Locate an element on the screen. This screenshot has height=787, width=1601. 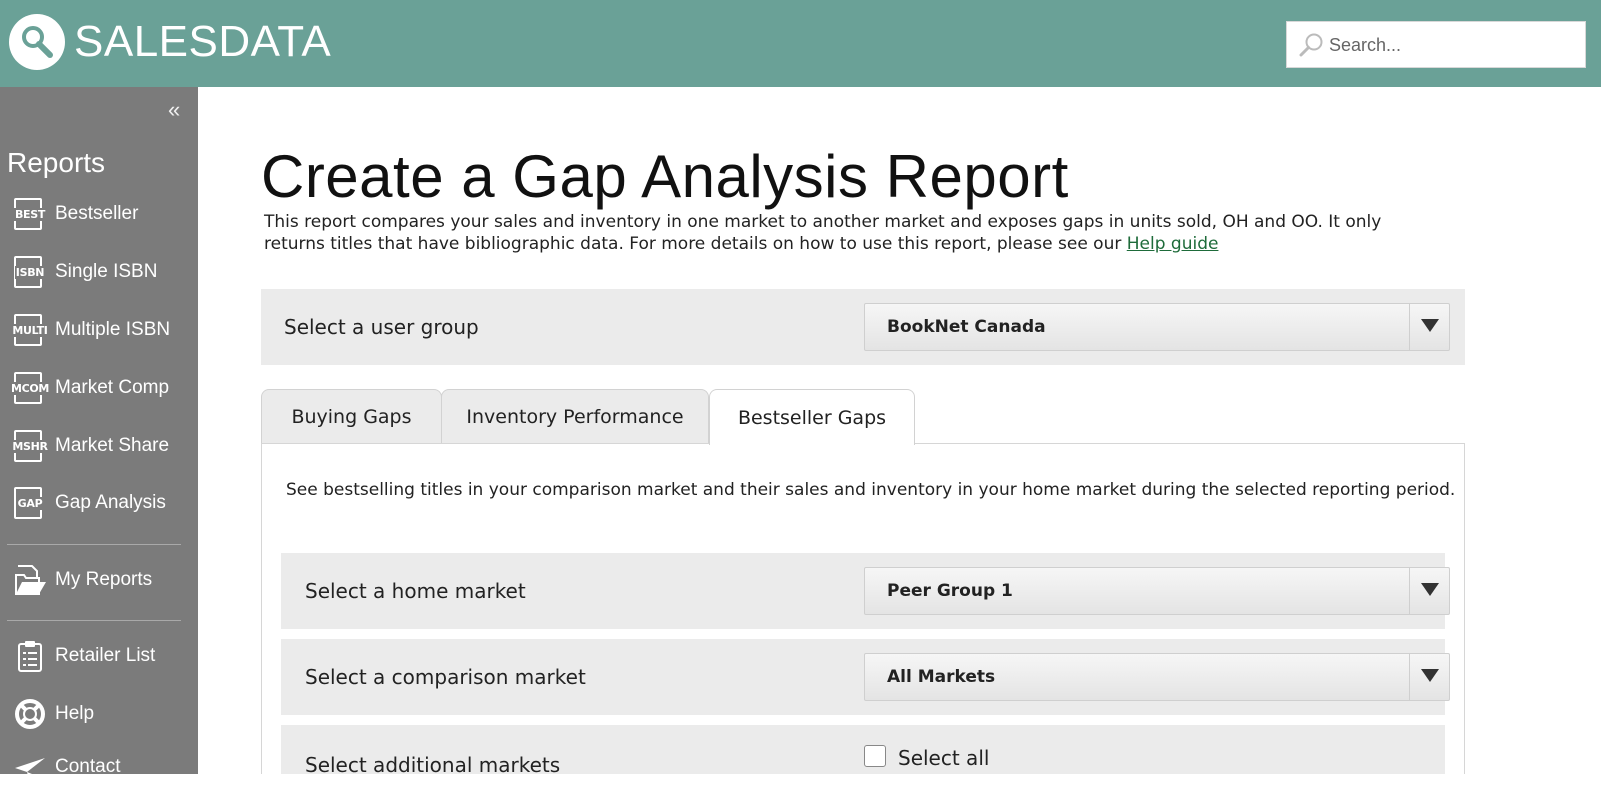
sidebar-item-label: Multiple ISBN is located at coordinates (113, 329).